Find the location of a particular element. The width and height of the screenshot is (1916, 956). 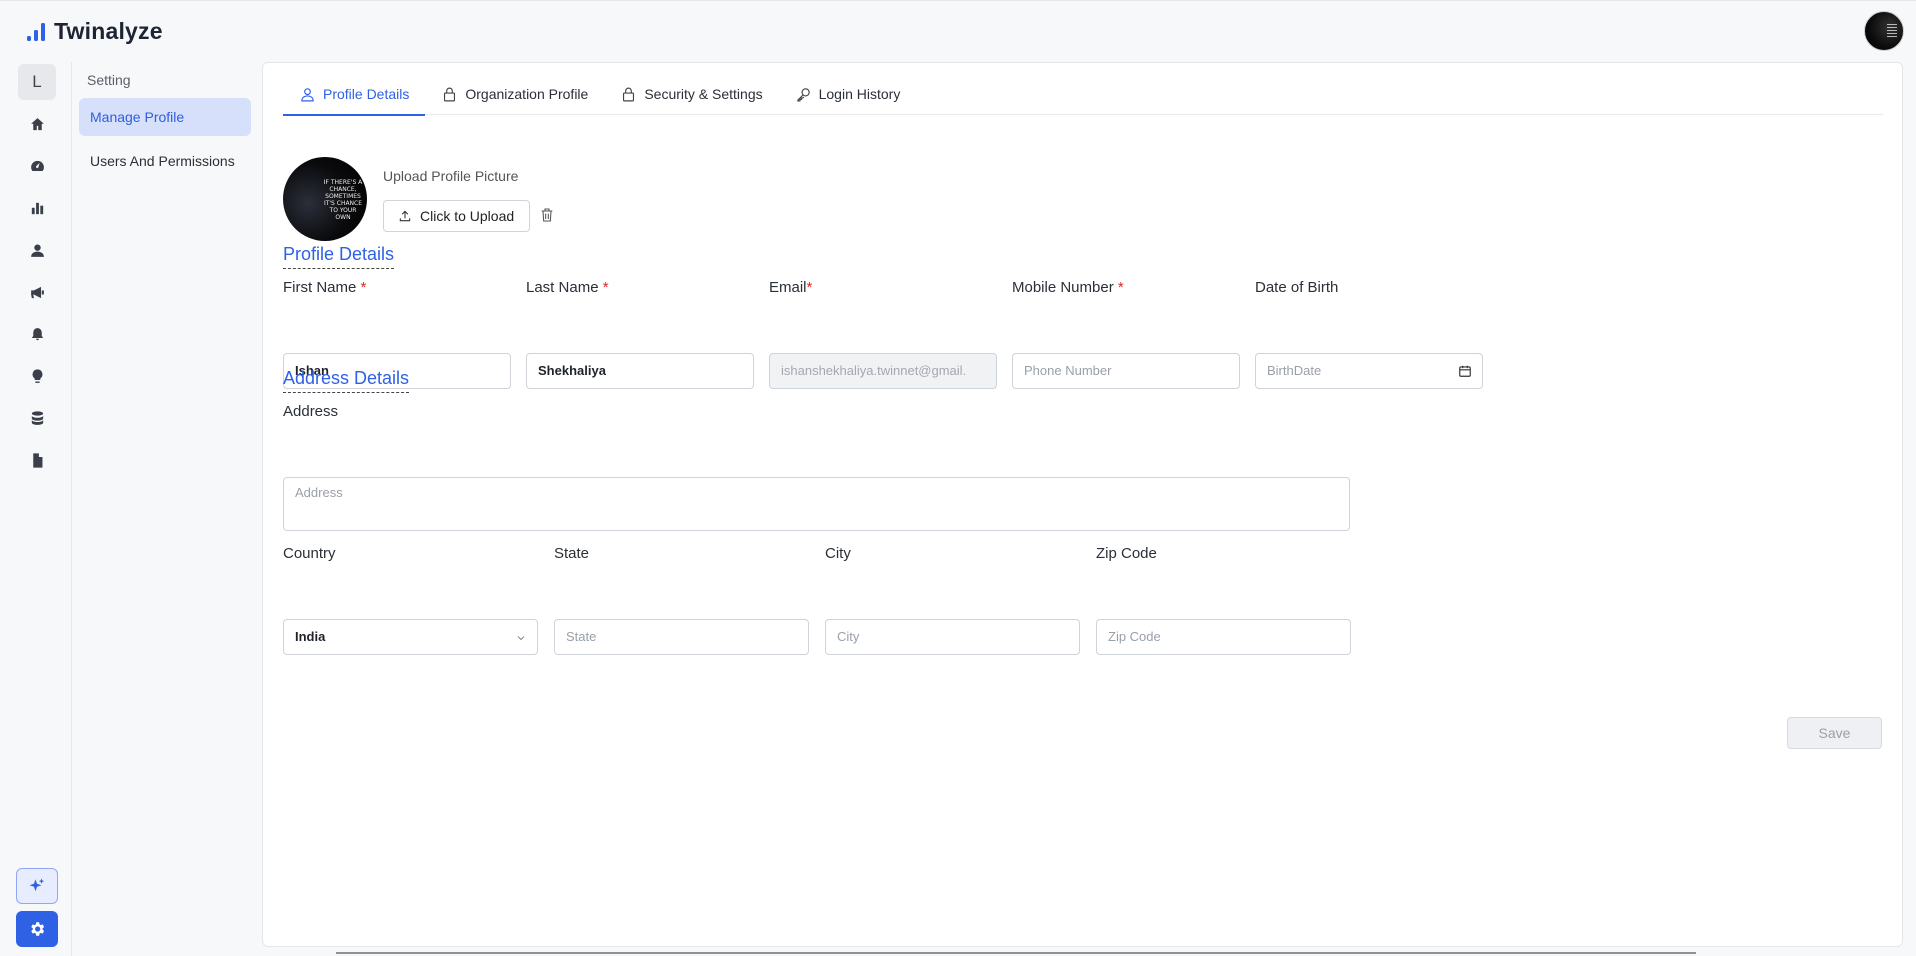

address-textarea: Address is located at coordinates (816, 504).